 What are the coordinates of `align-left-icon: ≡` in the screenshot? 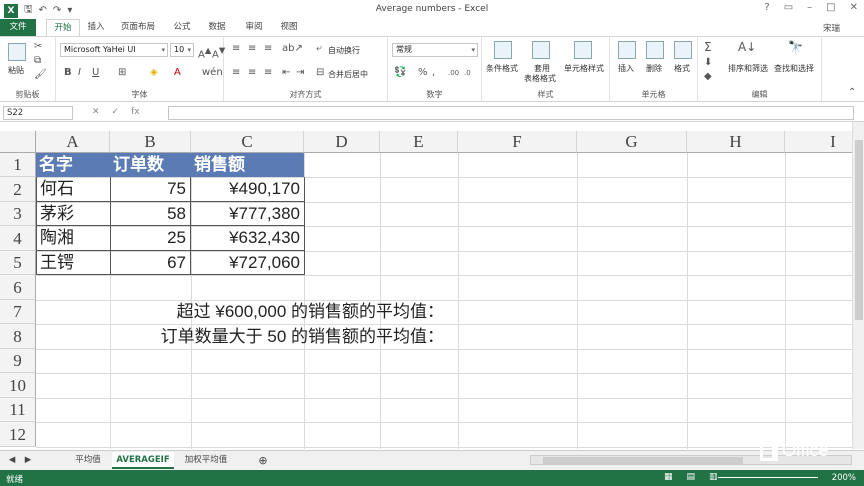 It's located at (236, 73).